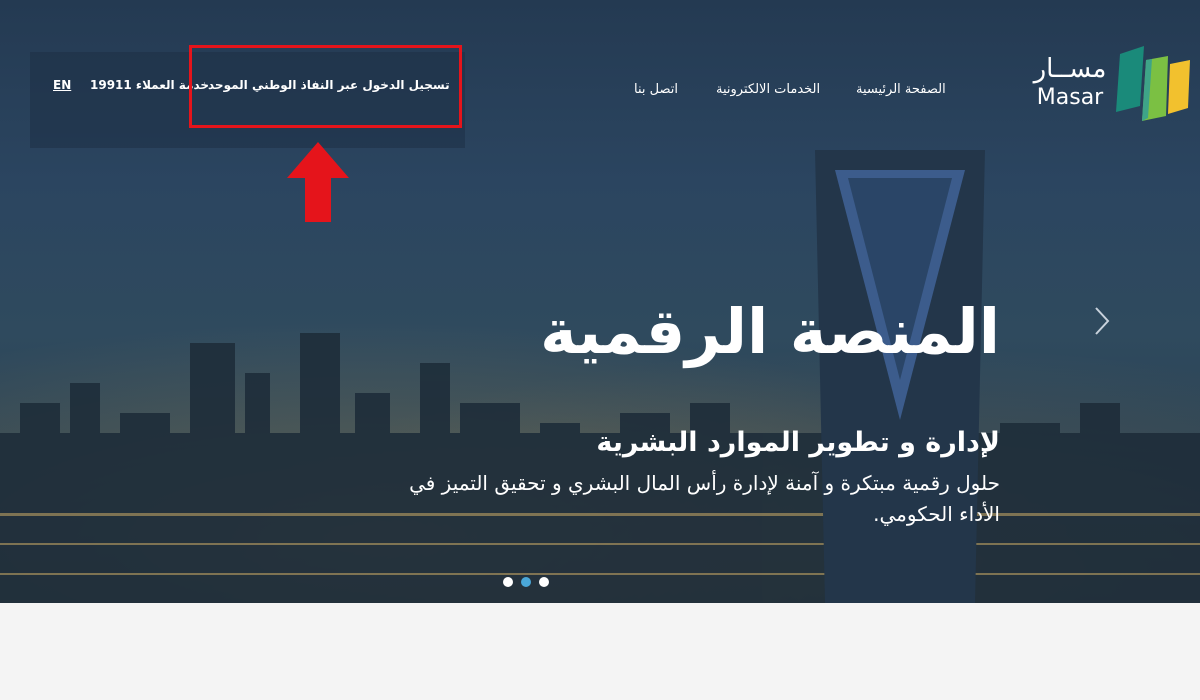 The image size is (1200, 700). What do you see at coordinates (600, 651) in the screenshot?
I see `page-content-area` at bounding box center [600, 651].